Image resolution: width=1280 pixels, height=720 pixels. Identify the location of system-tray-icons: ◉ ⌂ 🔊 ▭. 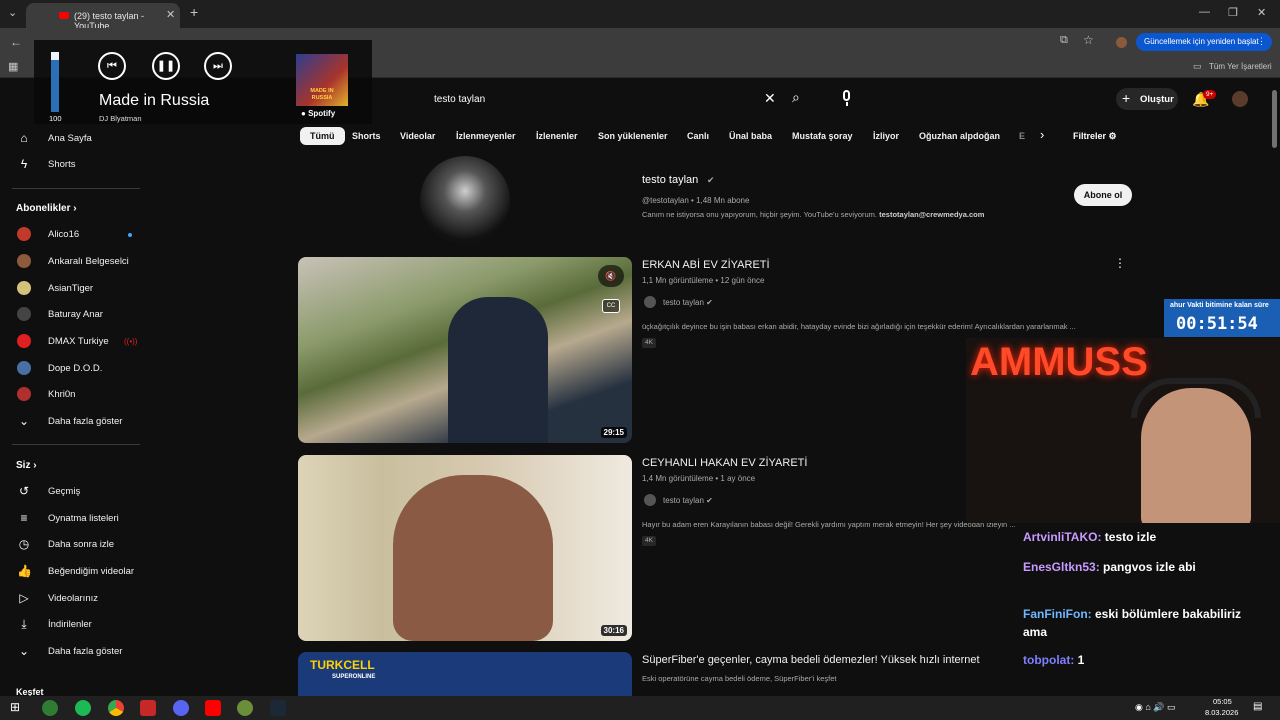
(1155, 707).